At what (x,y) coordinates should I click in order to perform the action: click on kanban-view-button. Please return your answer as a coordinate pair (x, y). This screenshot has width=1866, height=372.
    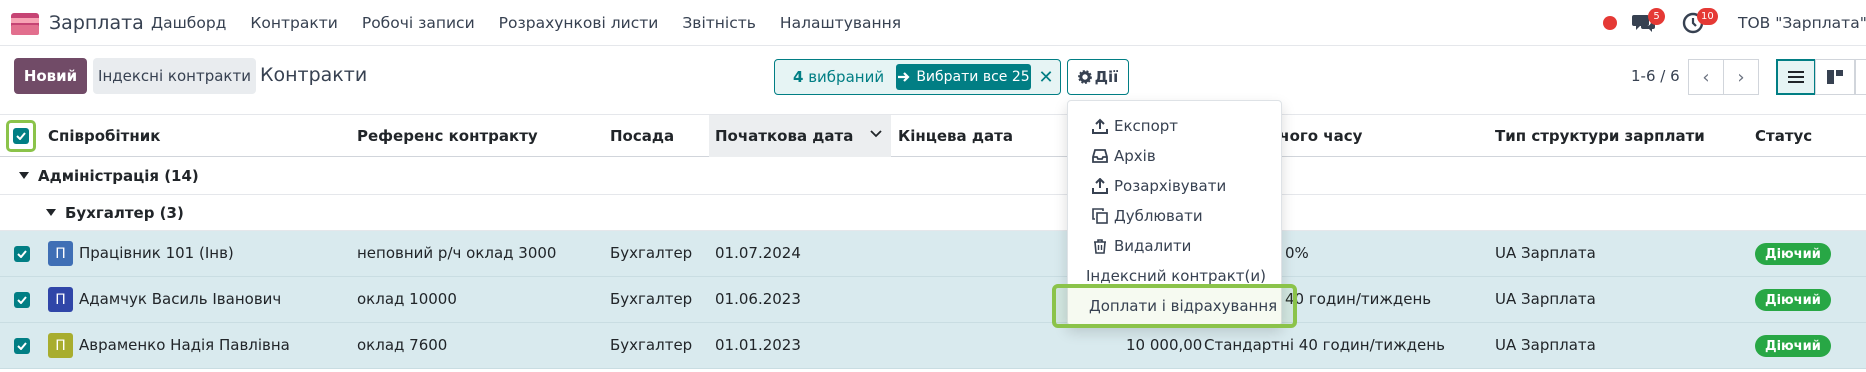
    Looking at the image, I should click on (1835, 77).